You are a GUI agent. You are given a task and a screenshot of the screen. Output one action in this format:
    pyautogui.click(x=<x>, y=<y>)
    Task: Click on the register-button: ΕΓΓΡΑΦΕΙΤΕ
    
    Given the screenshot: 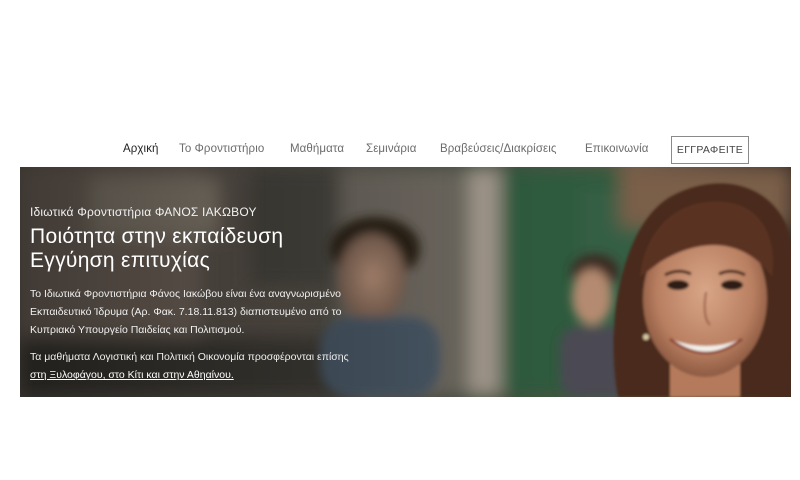 What is the action you would take?
    pyautogui.click(x=710, y=150)
    